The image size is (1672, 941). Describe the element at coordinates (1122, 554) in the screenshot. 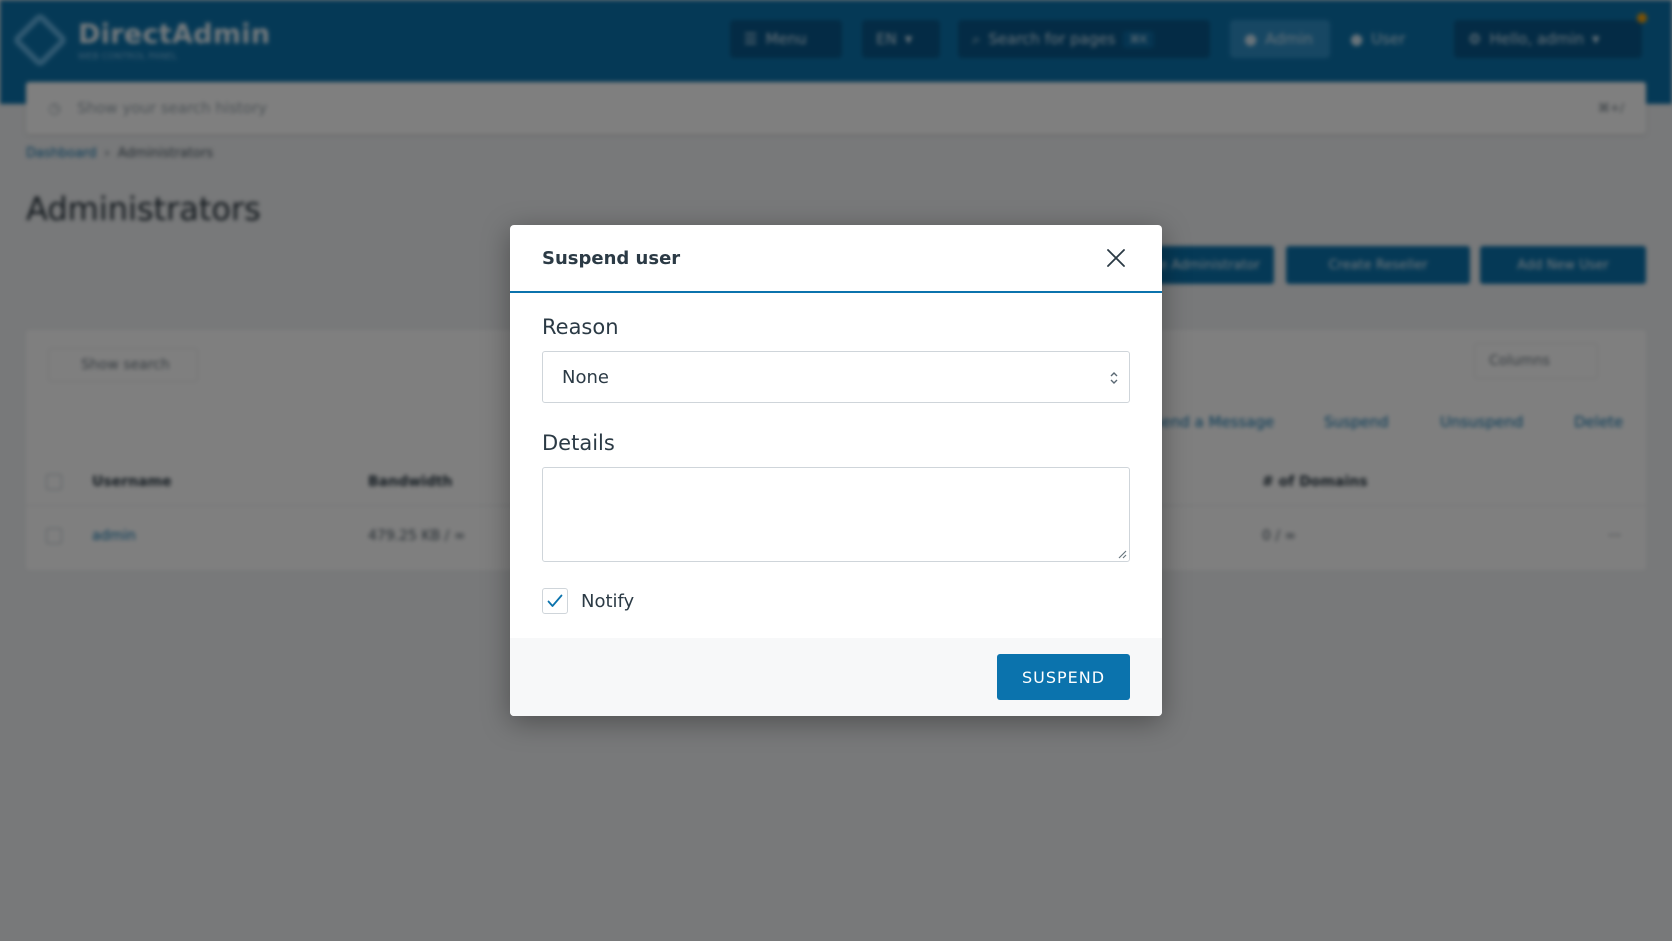

I see `resize-grip-icon` at that location.